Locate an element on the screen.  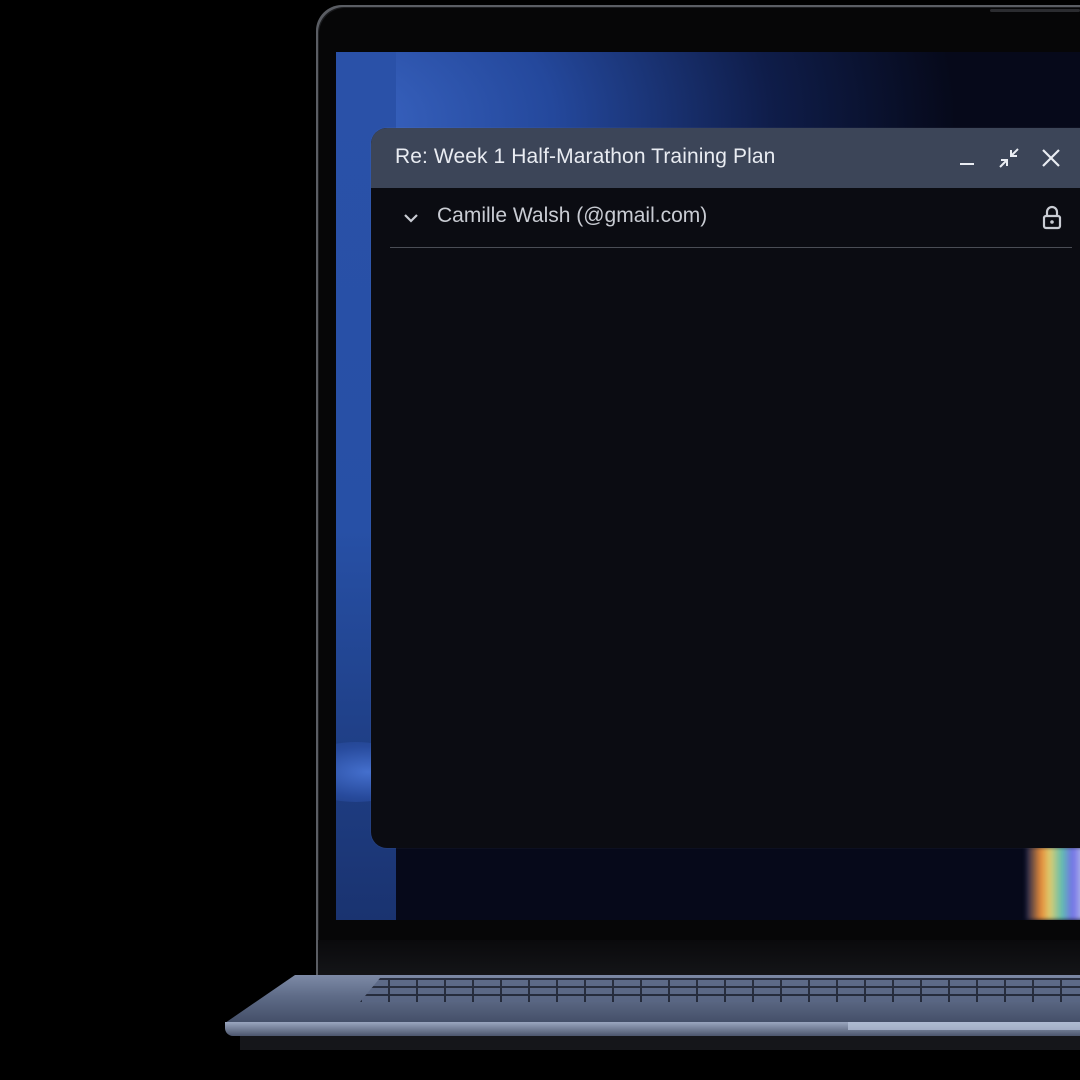
minimize-button is located at coordinates (967, 158).